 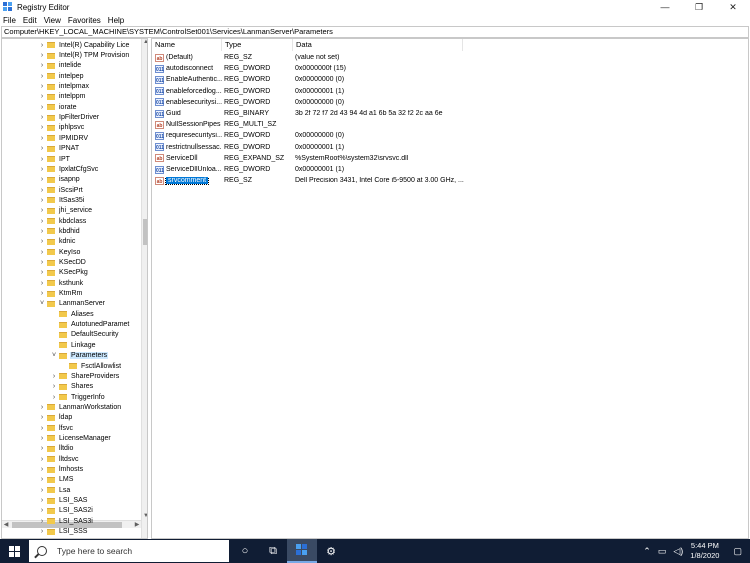 I want to click on scroll-right-icon: ▶, so click(x=137, y=525).